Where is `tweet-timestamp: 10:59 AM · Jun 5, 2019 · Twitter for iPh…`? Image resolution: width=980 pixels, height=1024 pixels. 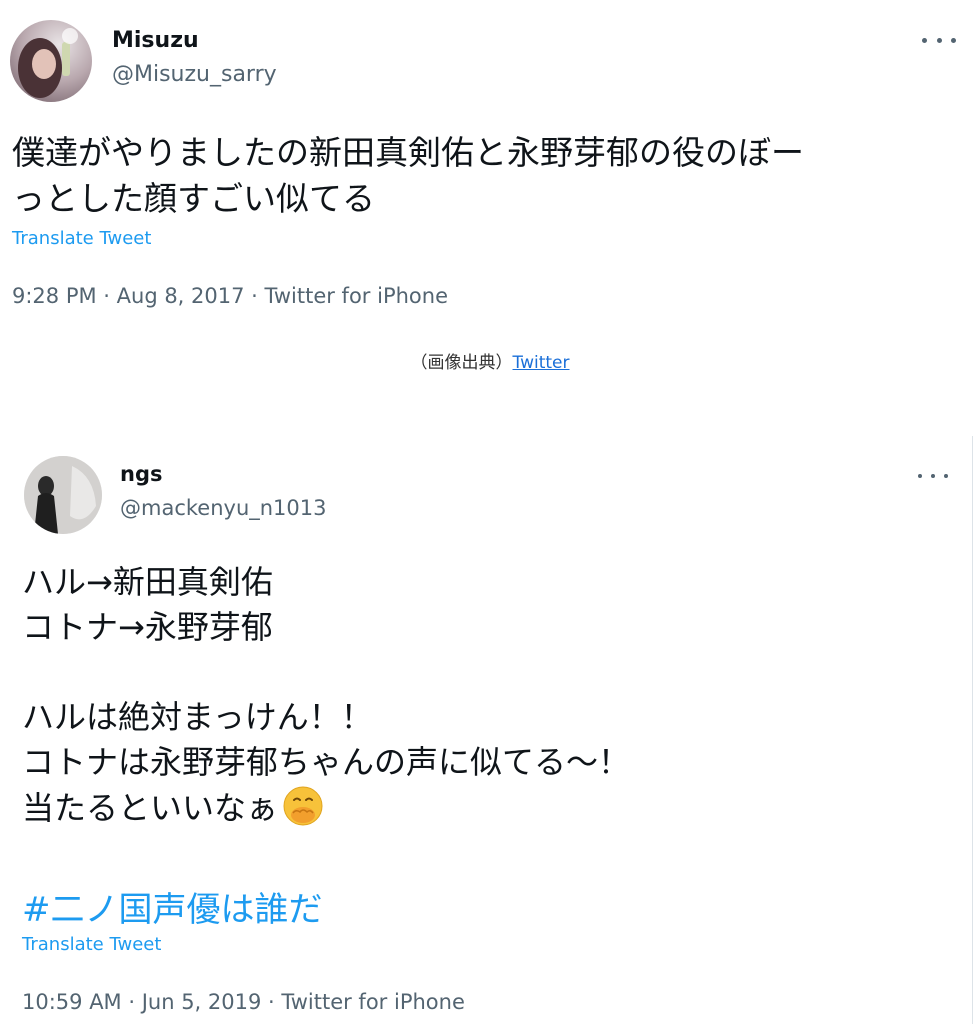 tweet-timestamp: 10:59 AM · Jun 5, 2019 · Twitter for iPh… is located at coordinates (243, 1002).